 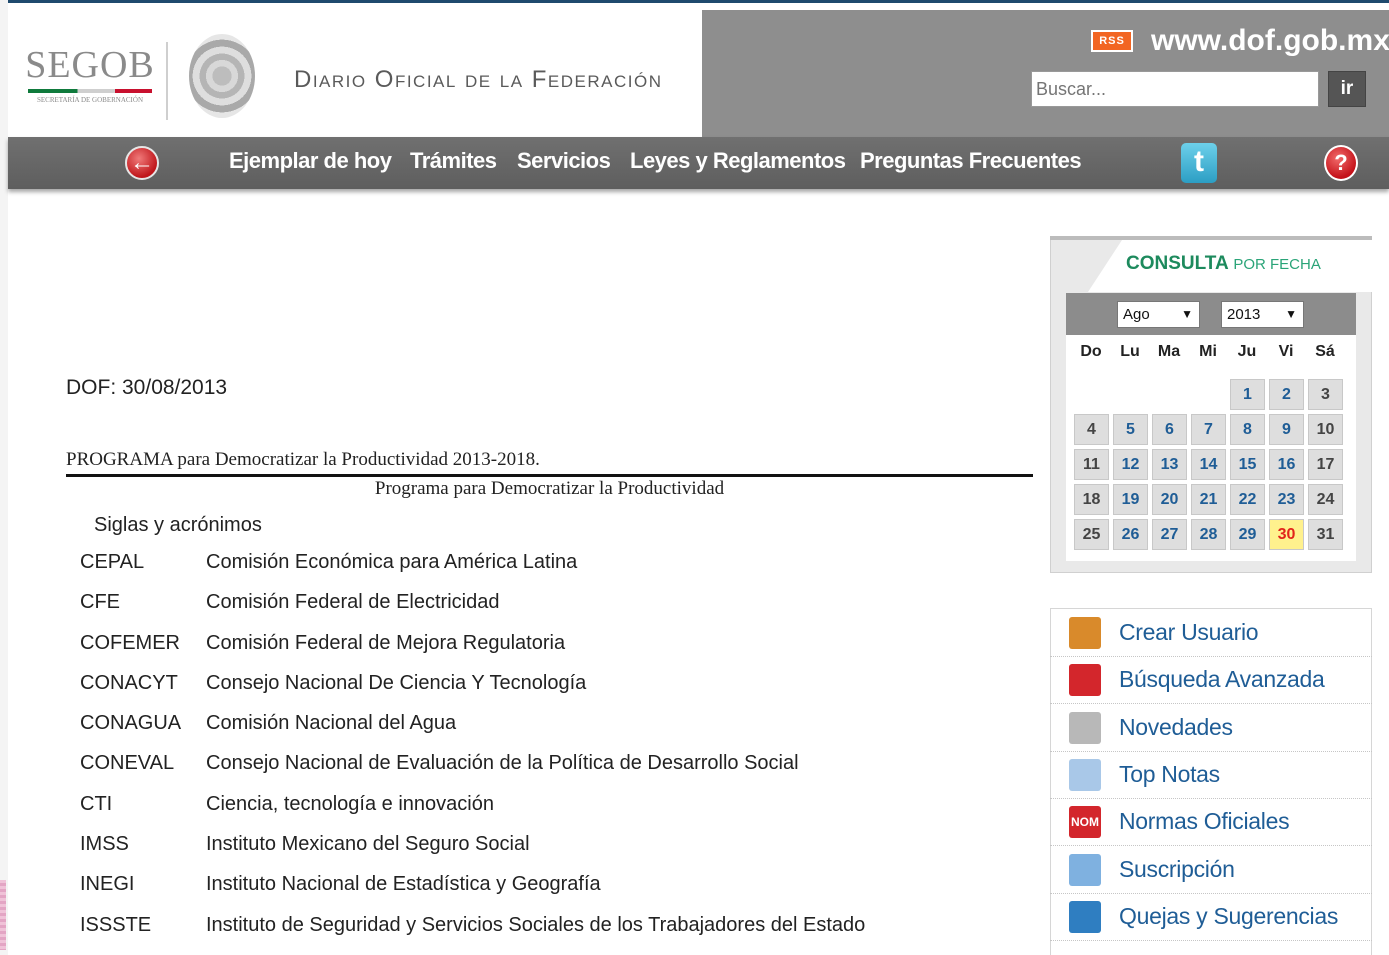 What do you see at coordinates (392, 562) in the screenshot?
I see `acronym-name: Comisión Económica para América Latina` at bounding box center [392, 562].